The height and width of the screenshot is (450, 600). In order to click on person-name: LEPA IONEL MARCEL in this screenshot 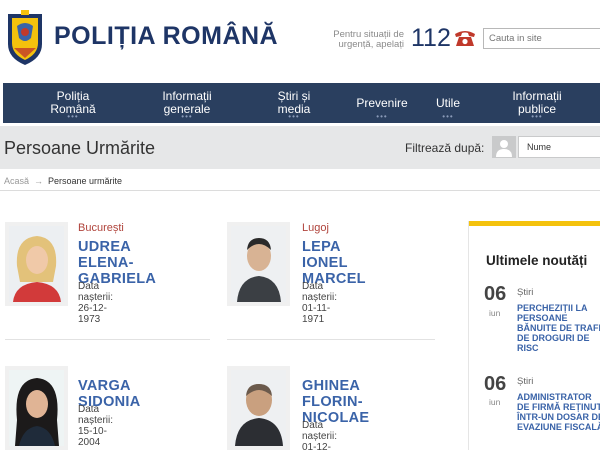, I will do `click(334, 263)`.